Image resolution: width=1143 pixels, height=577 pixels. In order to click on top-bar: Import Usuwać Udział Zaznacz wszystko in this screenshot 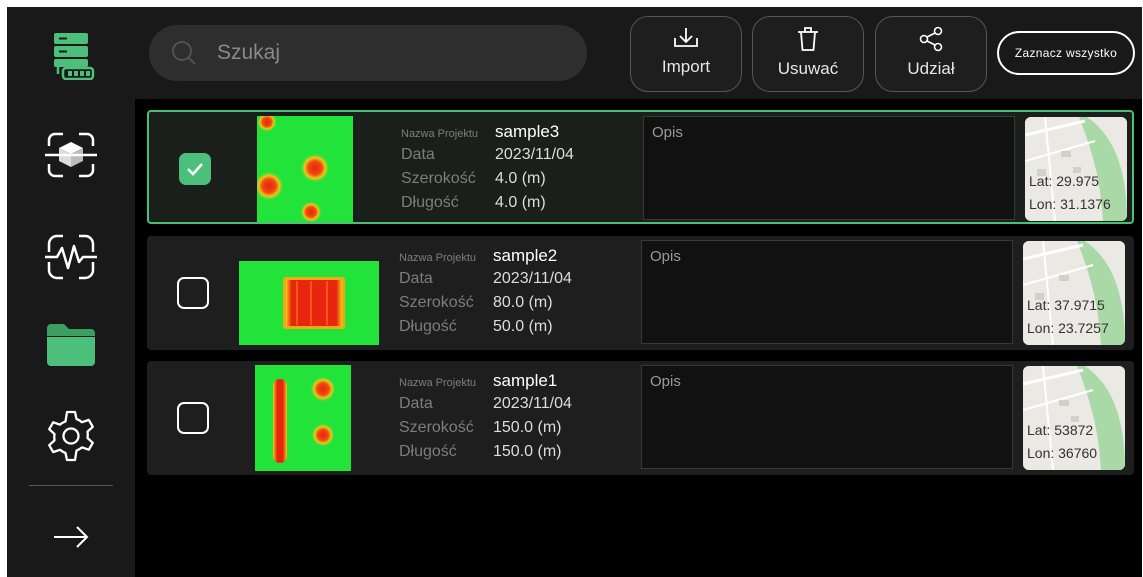, I will do `click(638, 53)`.